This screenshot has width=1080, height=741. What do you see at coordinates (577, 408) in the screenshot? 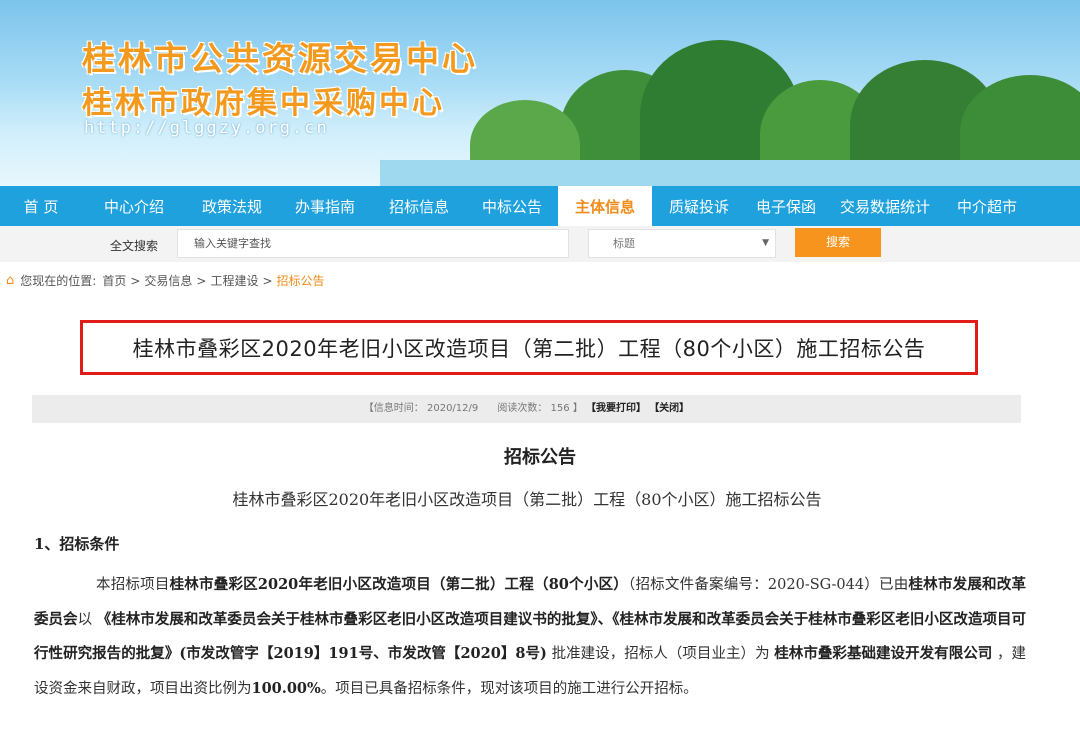
I see `info-close-bracket: 】` at bounding box center [577, 408].